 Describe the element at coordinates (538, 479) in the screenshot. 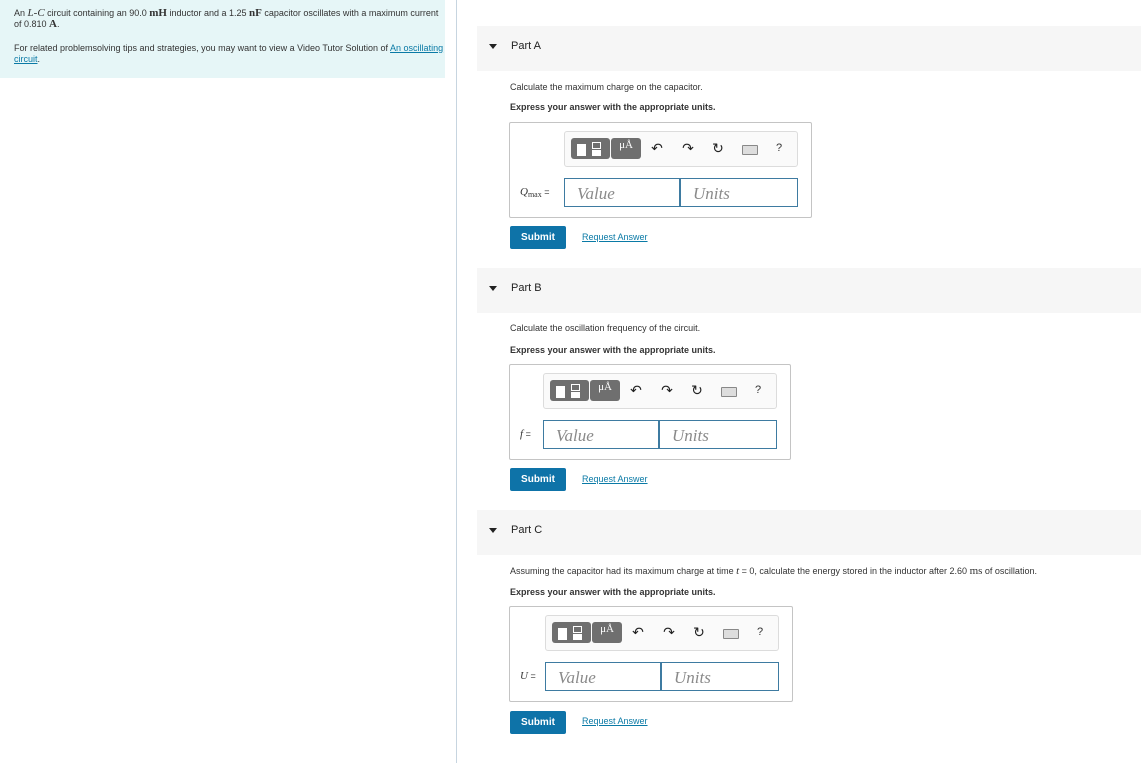

I see `part-b-submit-button: Submit` at that location.